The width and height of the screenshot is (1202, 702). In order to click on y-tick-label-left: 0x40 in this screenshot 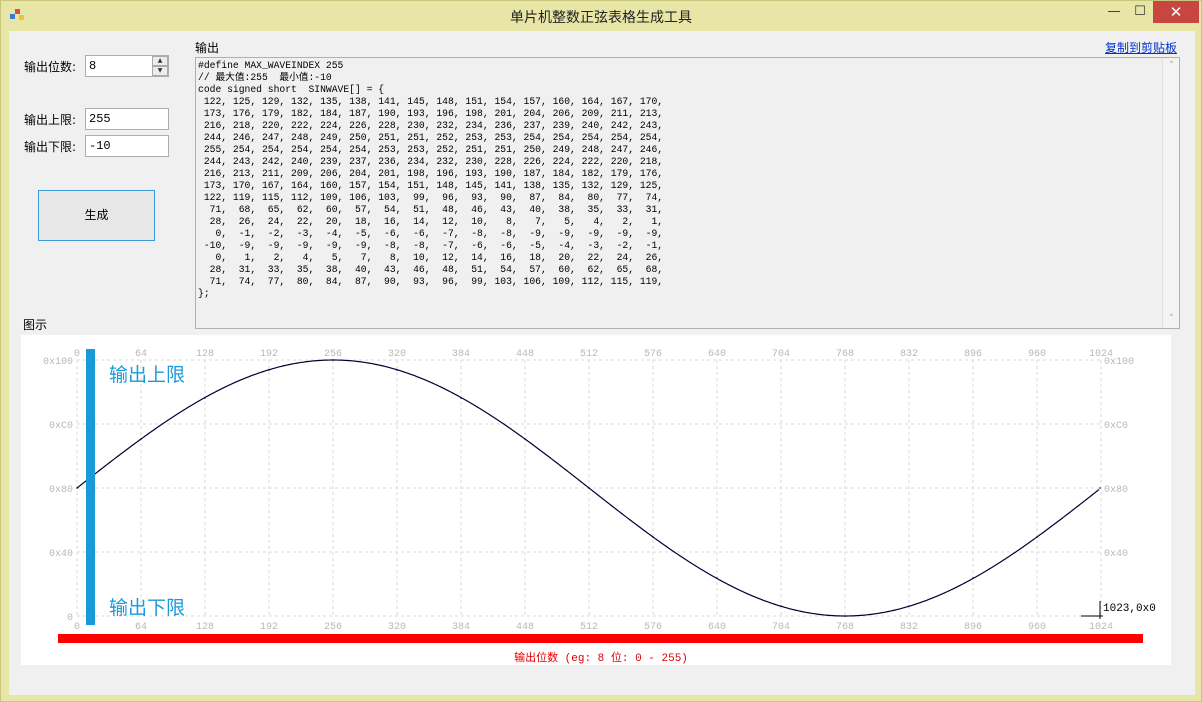, I will do `click(61, 554)`.